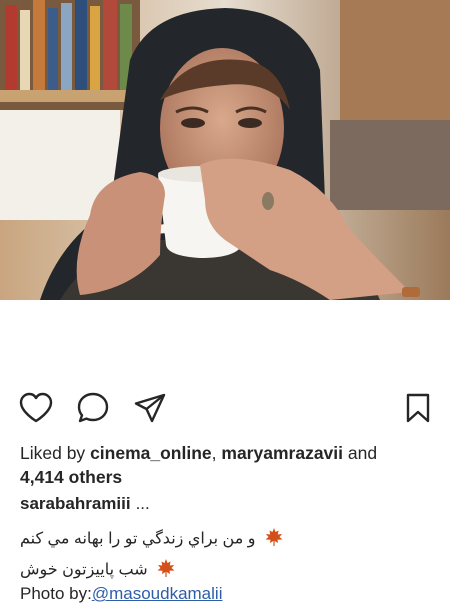 Image resolution: width=450 pixels, height=608 pixels. I want to click on comment-icon, so click(93, 407).